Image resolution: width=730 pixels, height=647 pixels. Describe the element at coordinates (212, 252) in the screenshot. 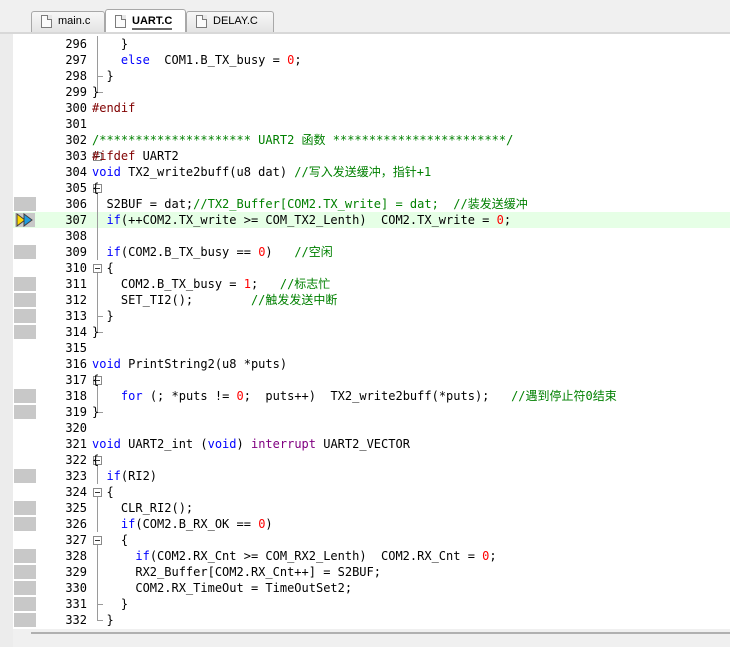

I see `code-text: if(COM2.B_TX_busy == 0) //空闲` at that location.